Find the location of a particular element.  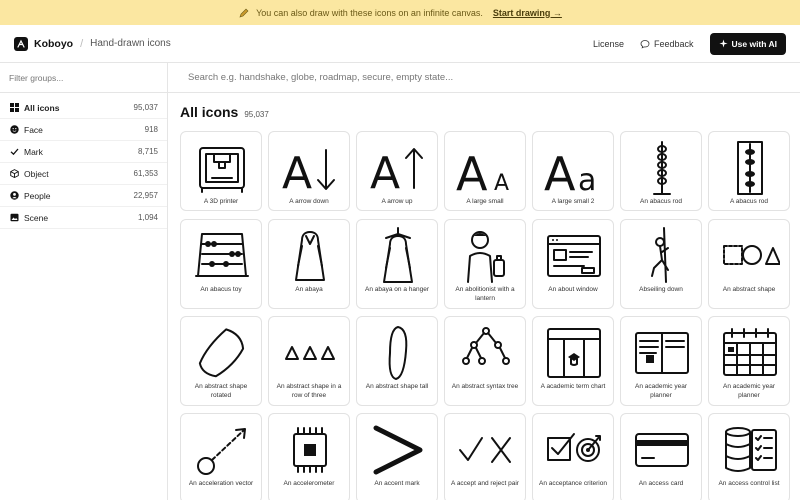

sidebar-item-scene: Scene 1,094 is located at coordinates (83, 218).